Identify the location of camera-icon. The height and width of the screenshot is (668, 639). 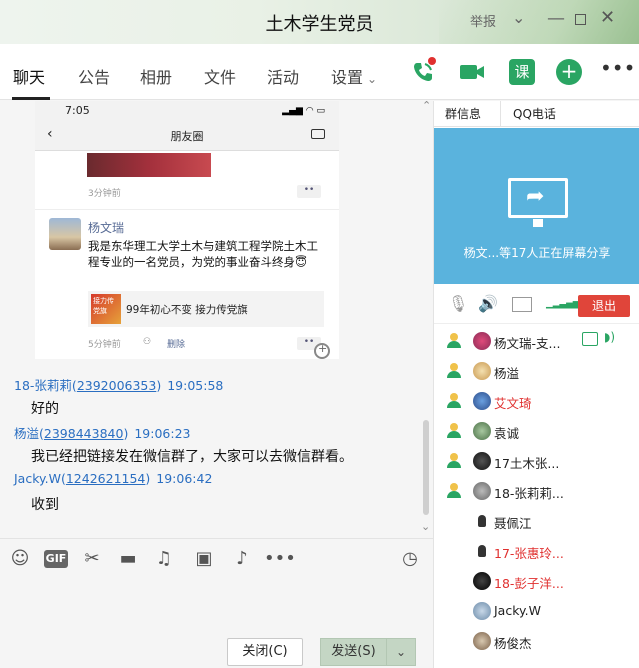
(318, 134).